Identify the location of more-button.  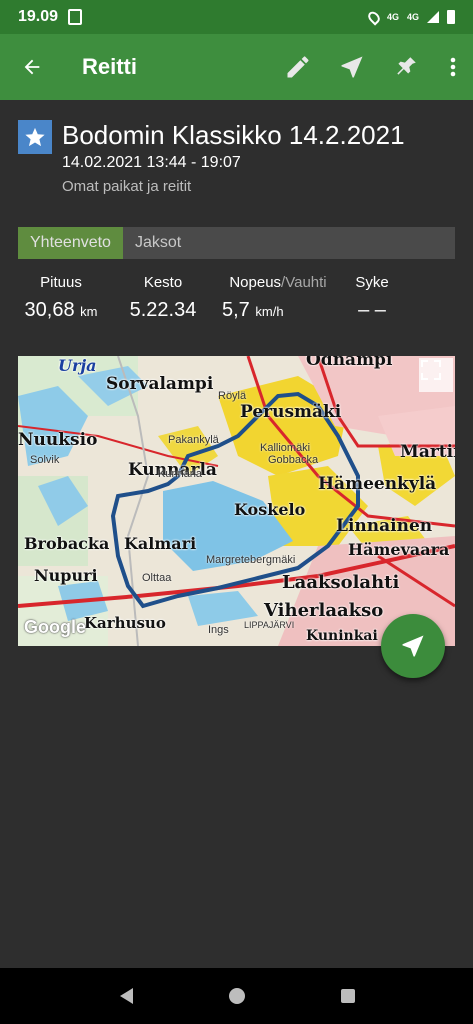
(453, 67).